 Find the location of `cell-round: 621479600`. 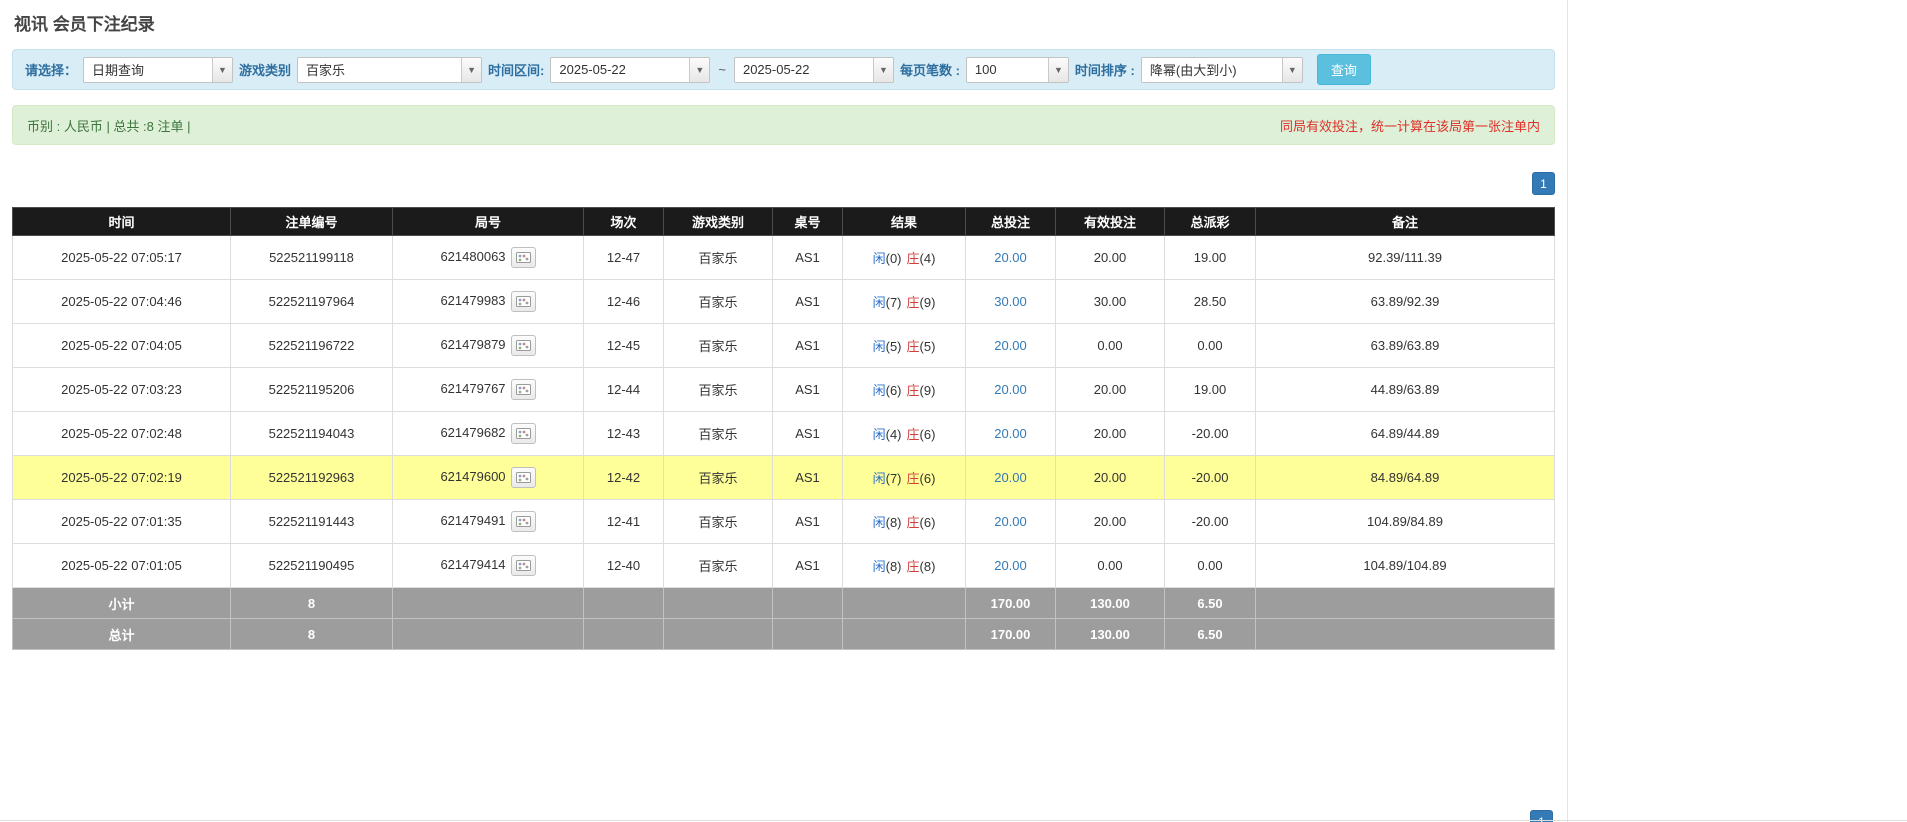

cell-round: 621479600 is located at coordinates (488, 477).